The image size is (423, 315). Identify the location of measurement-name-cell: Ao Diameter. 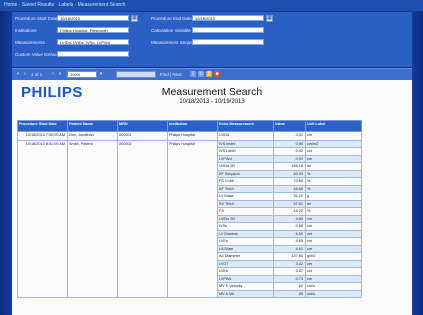
(245, 256).